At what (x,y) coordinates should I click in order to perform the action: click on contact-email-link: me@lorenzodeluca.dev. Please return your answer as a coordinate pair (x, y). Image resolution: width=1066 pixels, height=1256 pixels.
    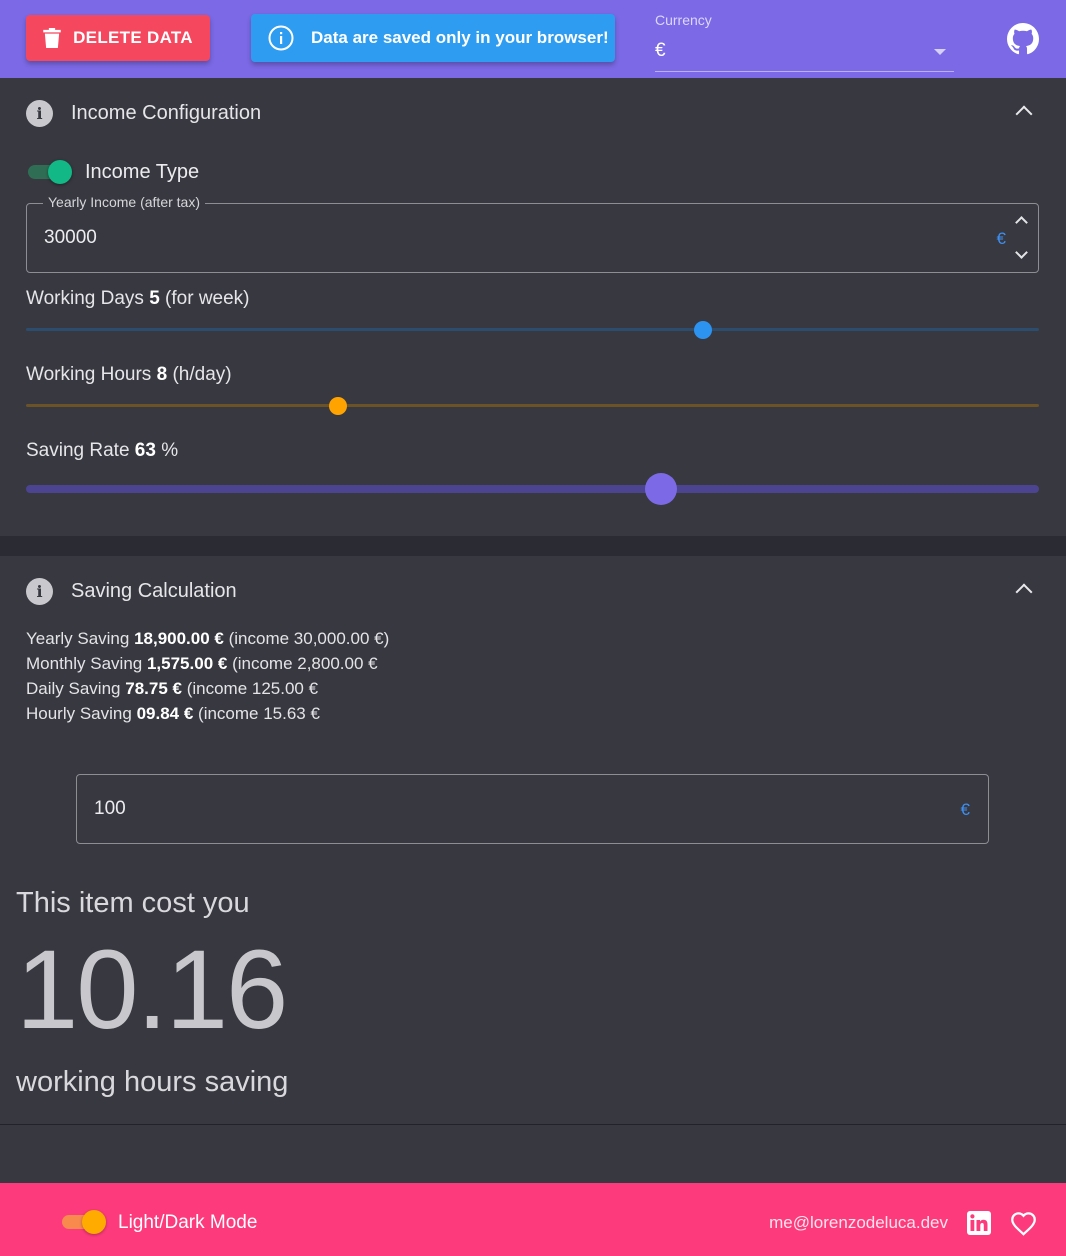
    Looking at the image, I should click on (858, 1223).